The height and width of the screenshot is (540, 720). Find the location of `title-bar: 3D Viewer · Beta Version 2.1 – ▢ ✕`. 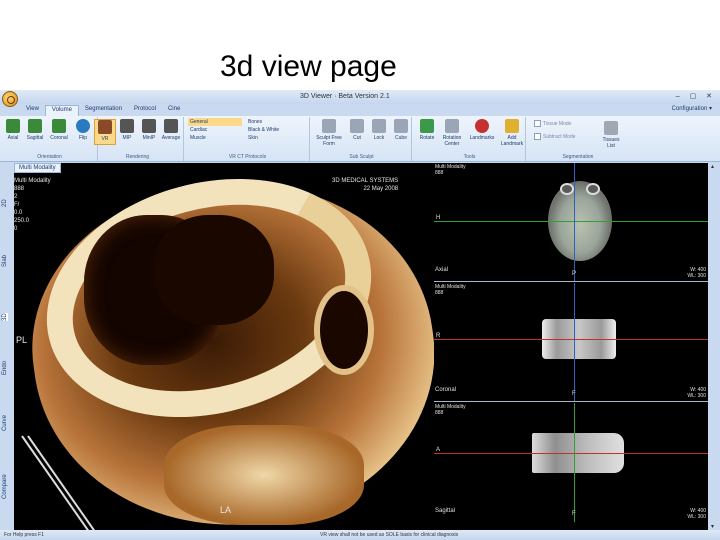

title-bar: 3D Viewer · Beta Version 2.1 – ▢ ✕ is located at coordinates (360, 98).